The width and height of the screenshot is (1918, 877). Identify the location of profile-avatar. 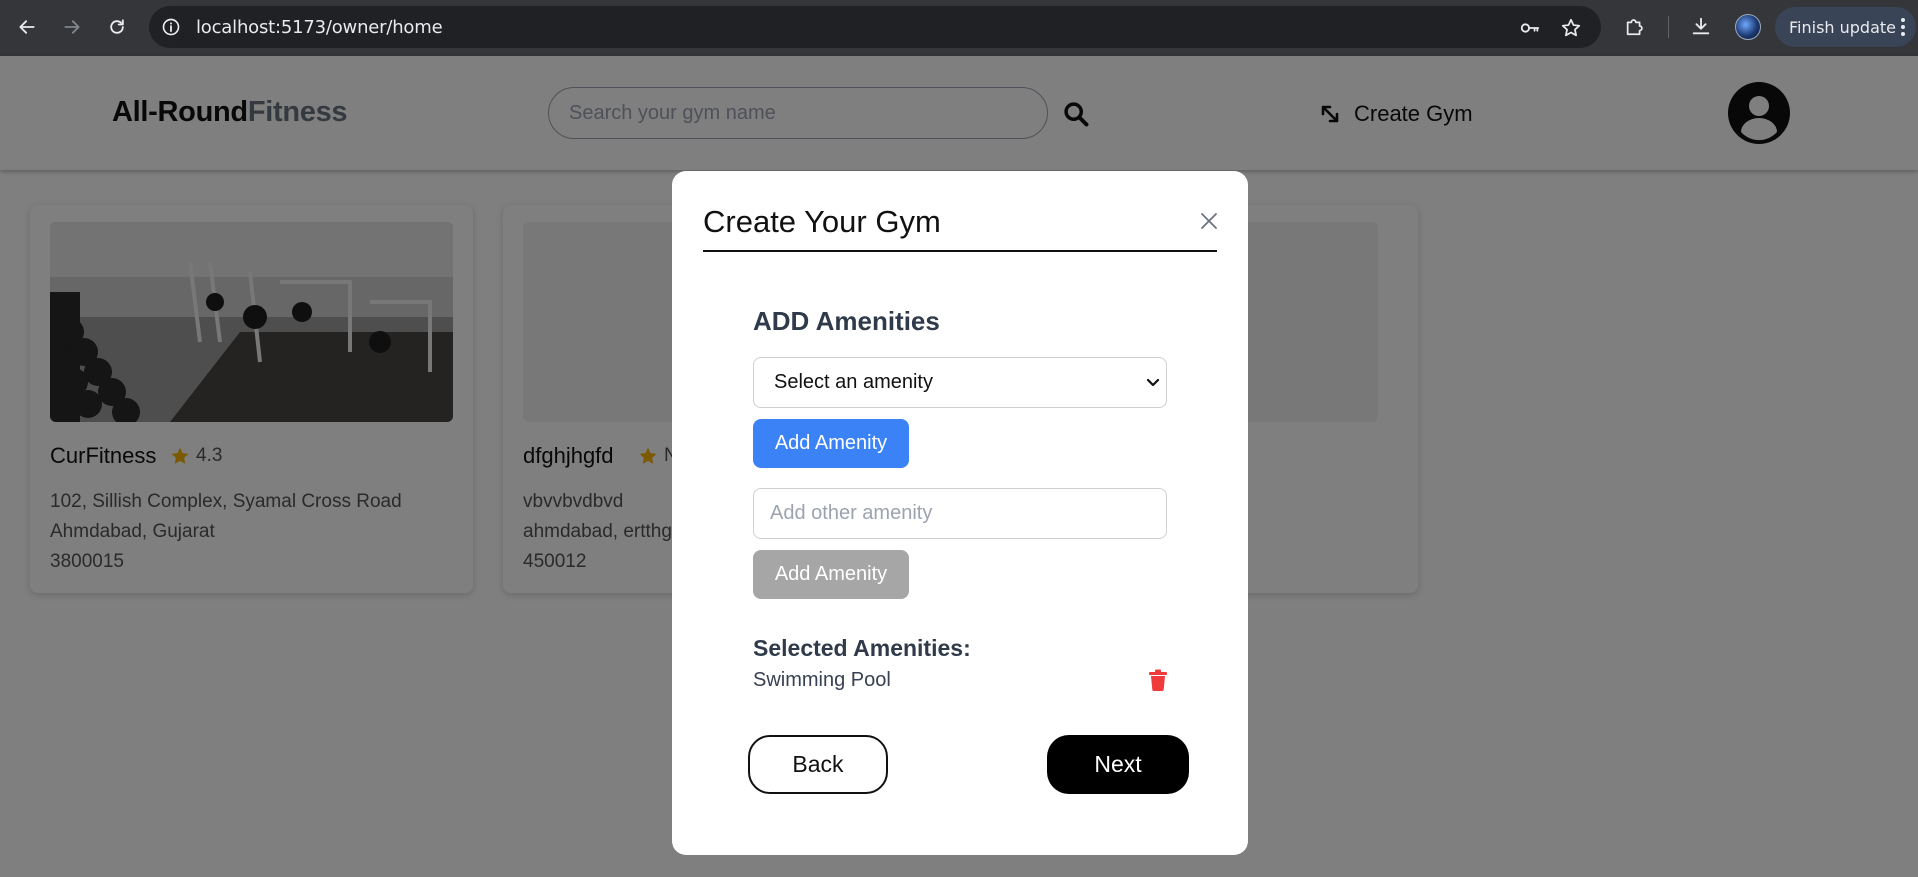
(1748, 27).